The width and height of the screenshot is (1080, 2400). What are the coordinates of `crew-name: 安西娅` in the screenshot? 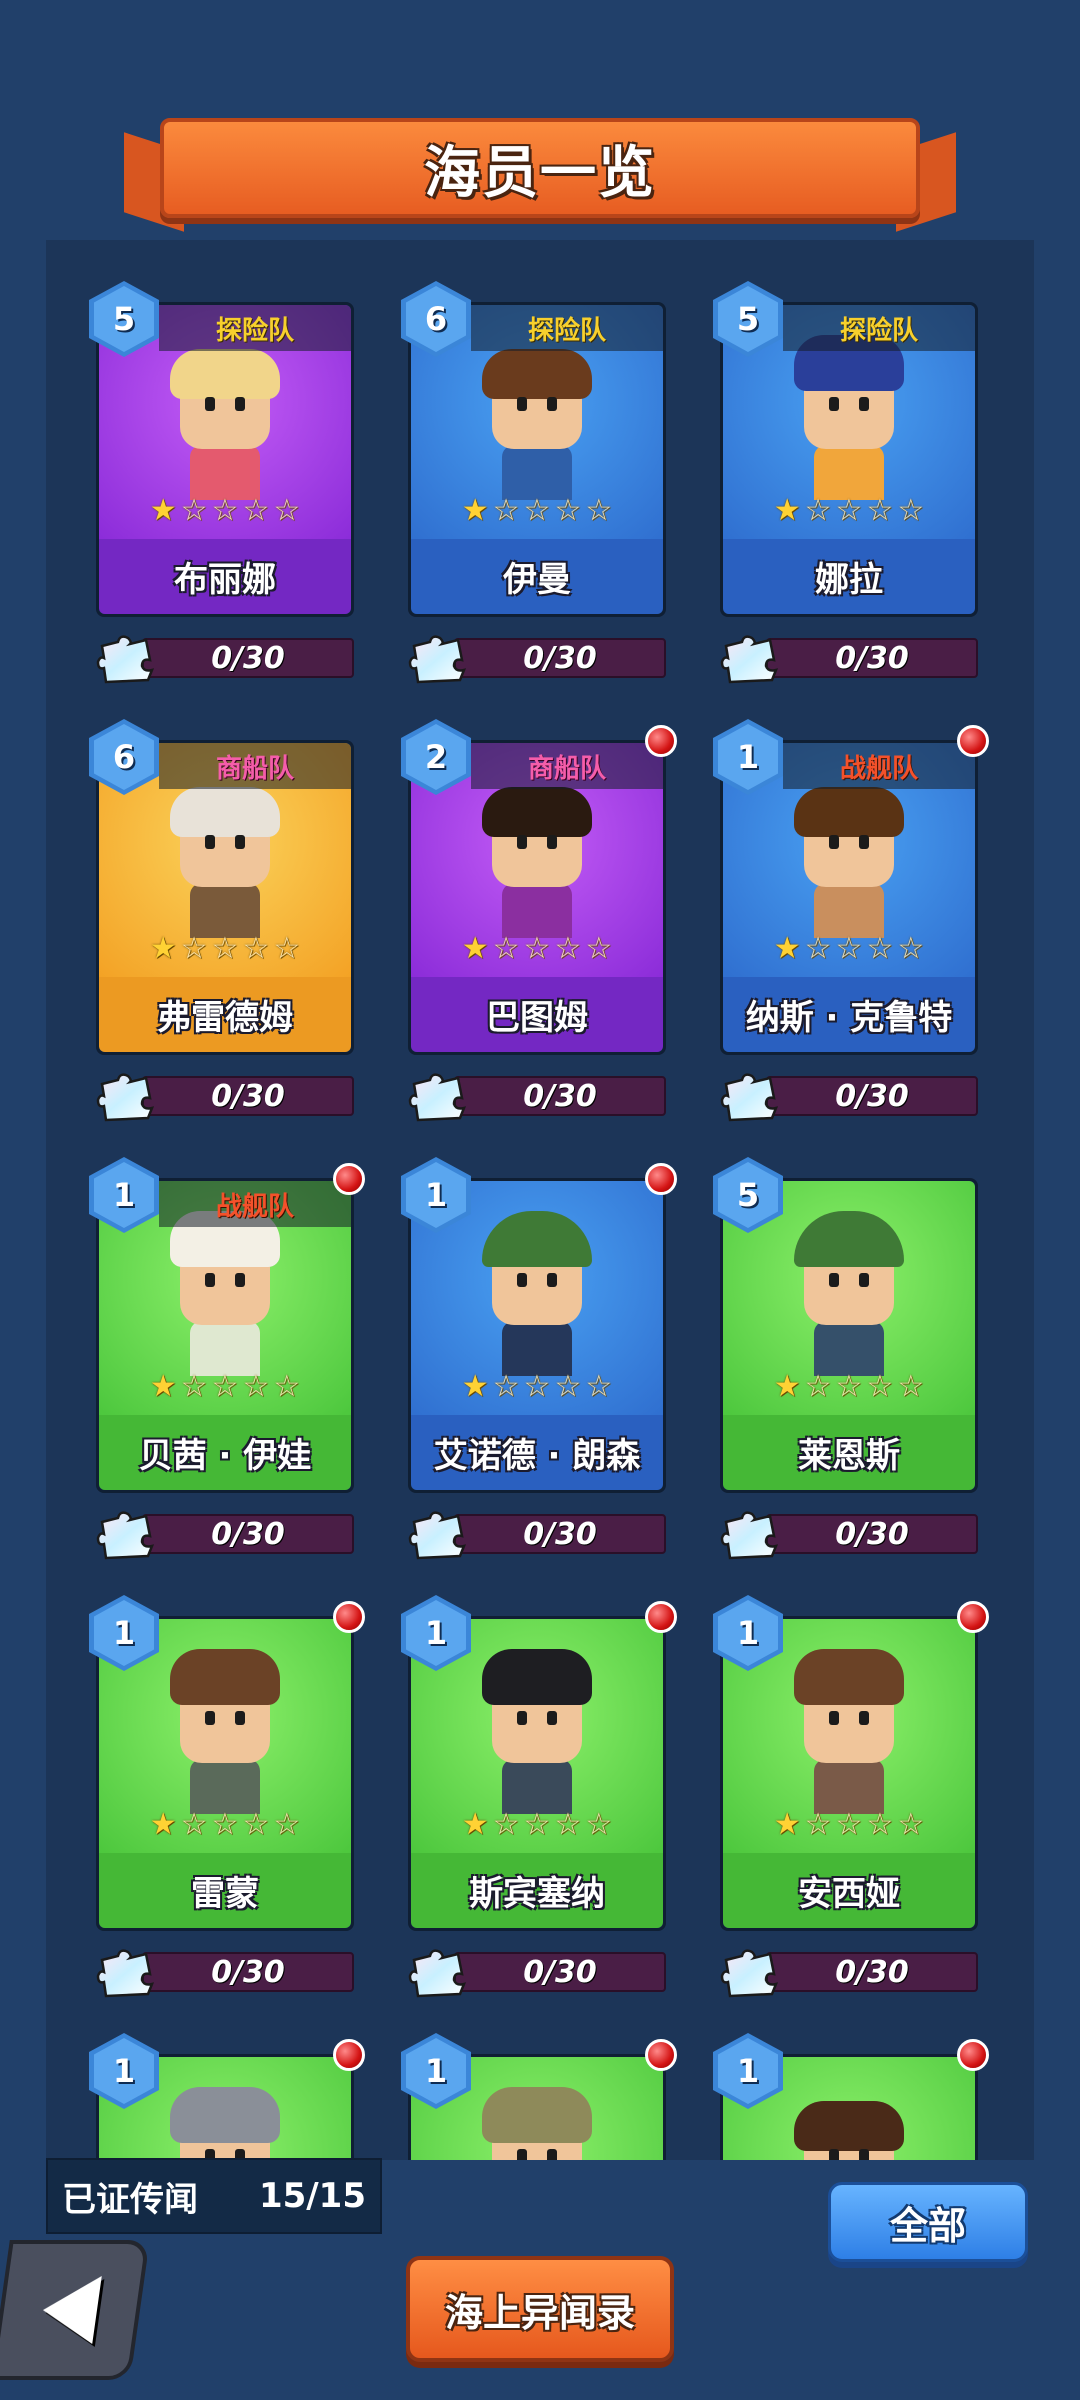 It's located at (849, 1894).